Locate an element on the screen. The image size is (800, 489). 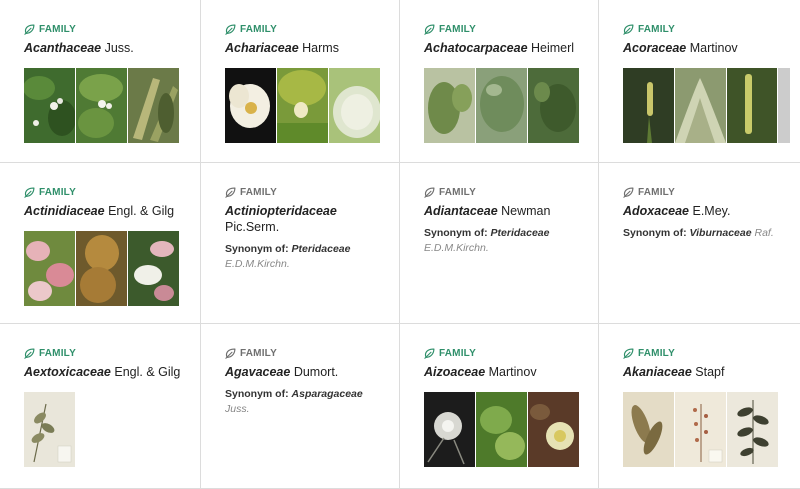
family-card-akaniaceae: FAMILY Akaniaceae Stapf is located at coordinates (699, 406).